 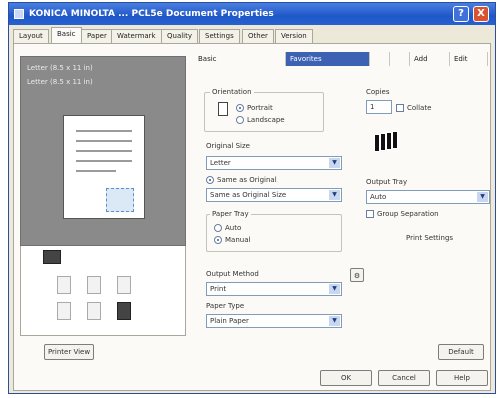 I want to click on cancel-button: Cancel, so click(x=404, y=378).